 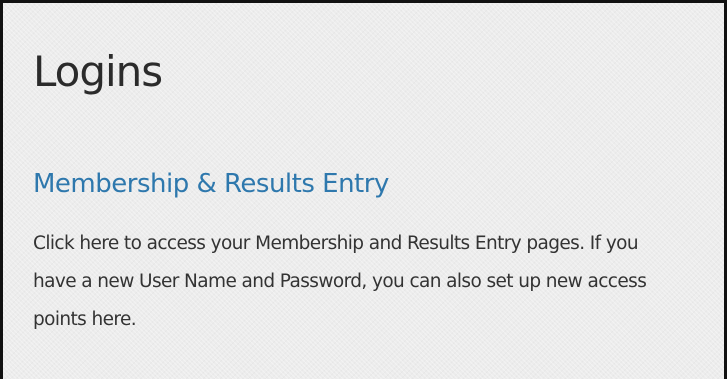 What do you see at coordinates (211, 184) in the screenshot?
I see `membership-results-entry-link: Membership & Results Entry` at bounding box center [211, 184].